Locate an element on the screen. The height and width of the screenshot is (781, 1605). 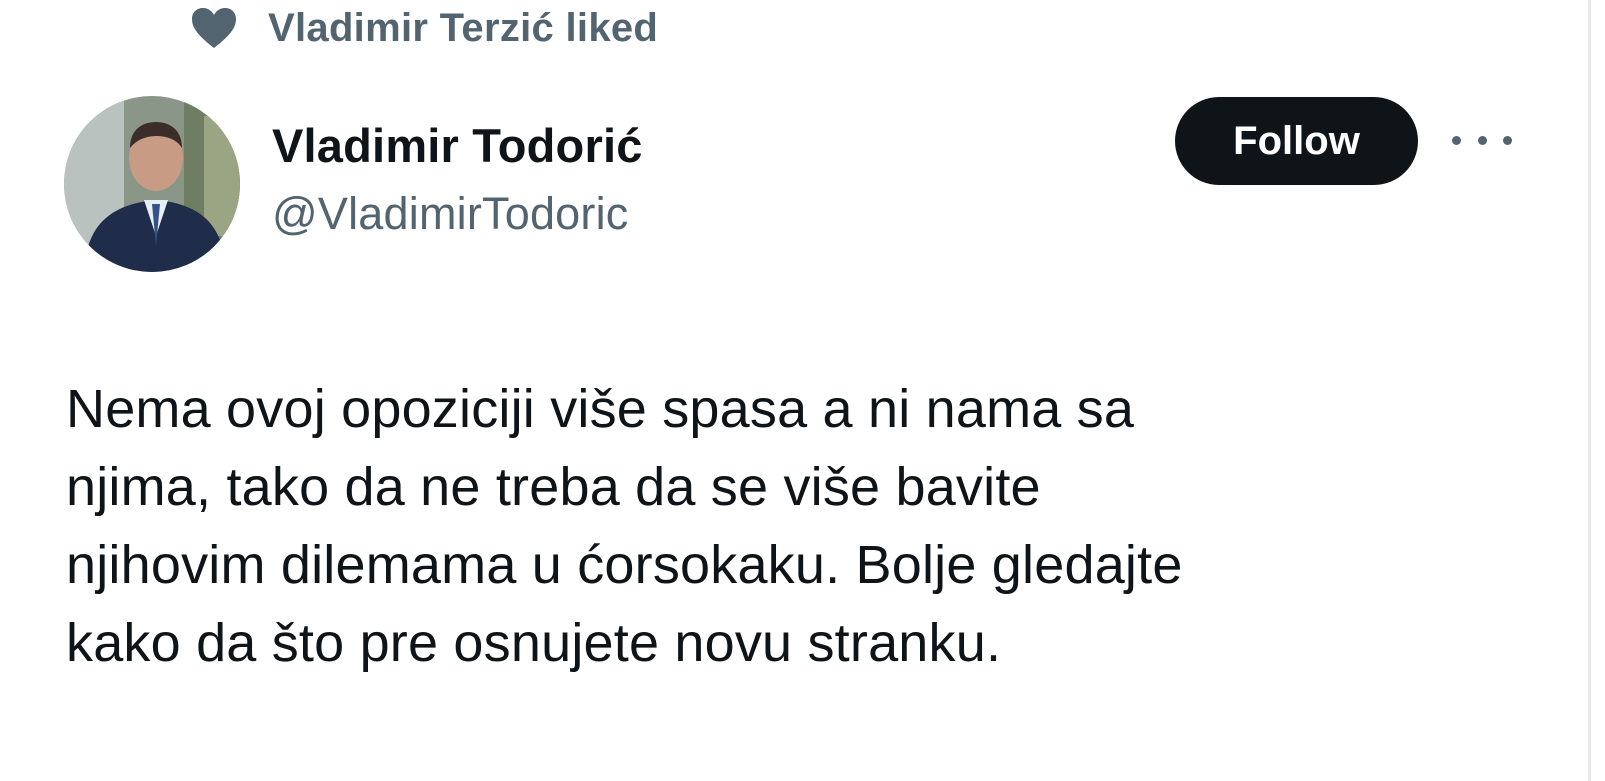
tweet-text-line: kako da što pre osnujete novu stranku. is located at coordinates (534, 643).